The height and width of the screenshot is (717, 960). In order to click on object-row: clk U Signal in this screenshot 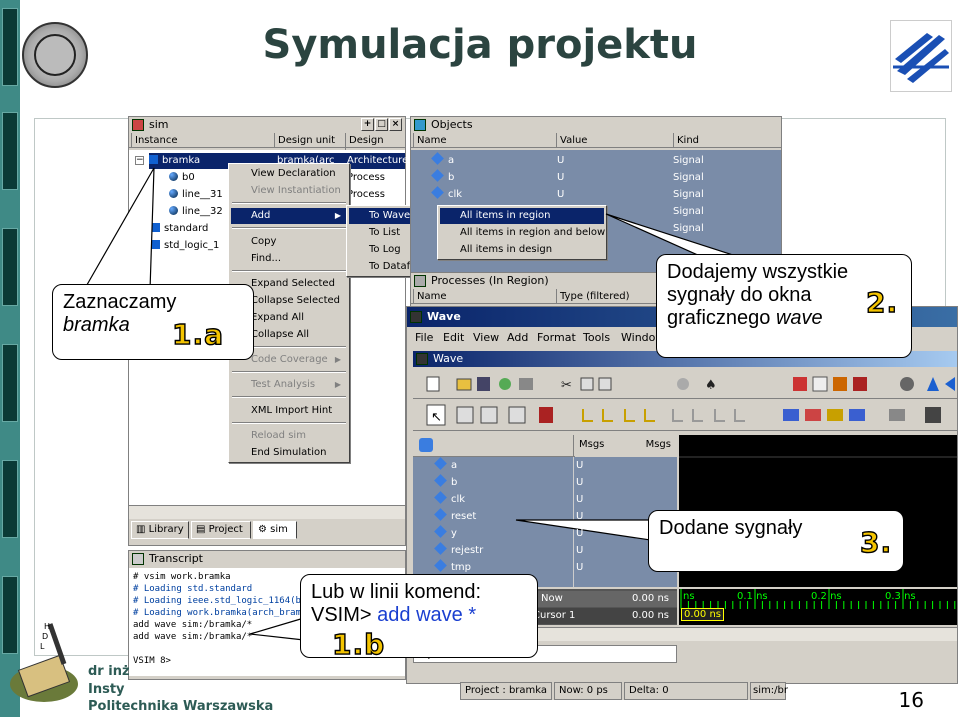, I will do `click(602, 194)`.